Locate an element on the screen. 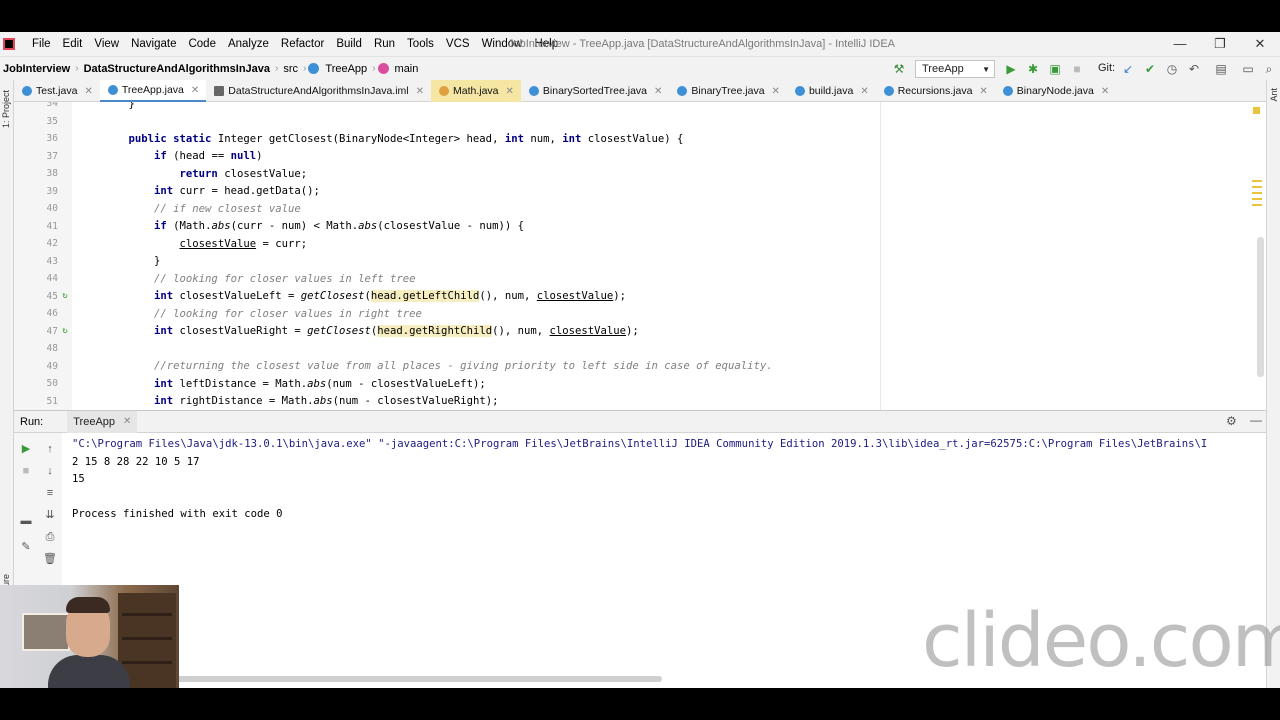 Image resolution: width=1280 pixels, height=720 pixels. menu-build: Build is located at coordinates (349, 44).